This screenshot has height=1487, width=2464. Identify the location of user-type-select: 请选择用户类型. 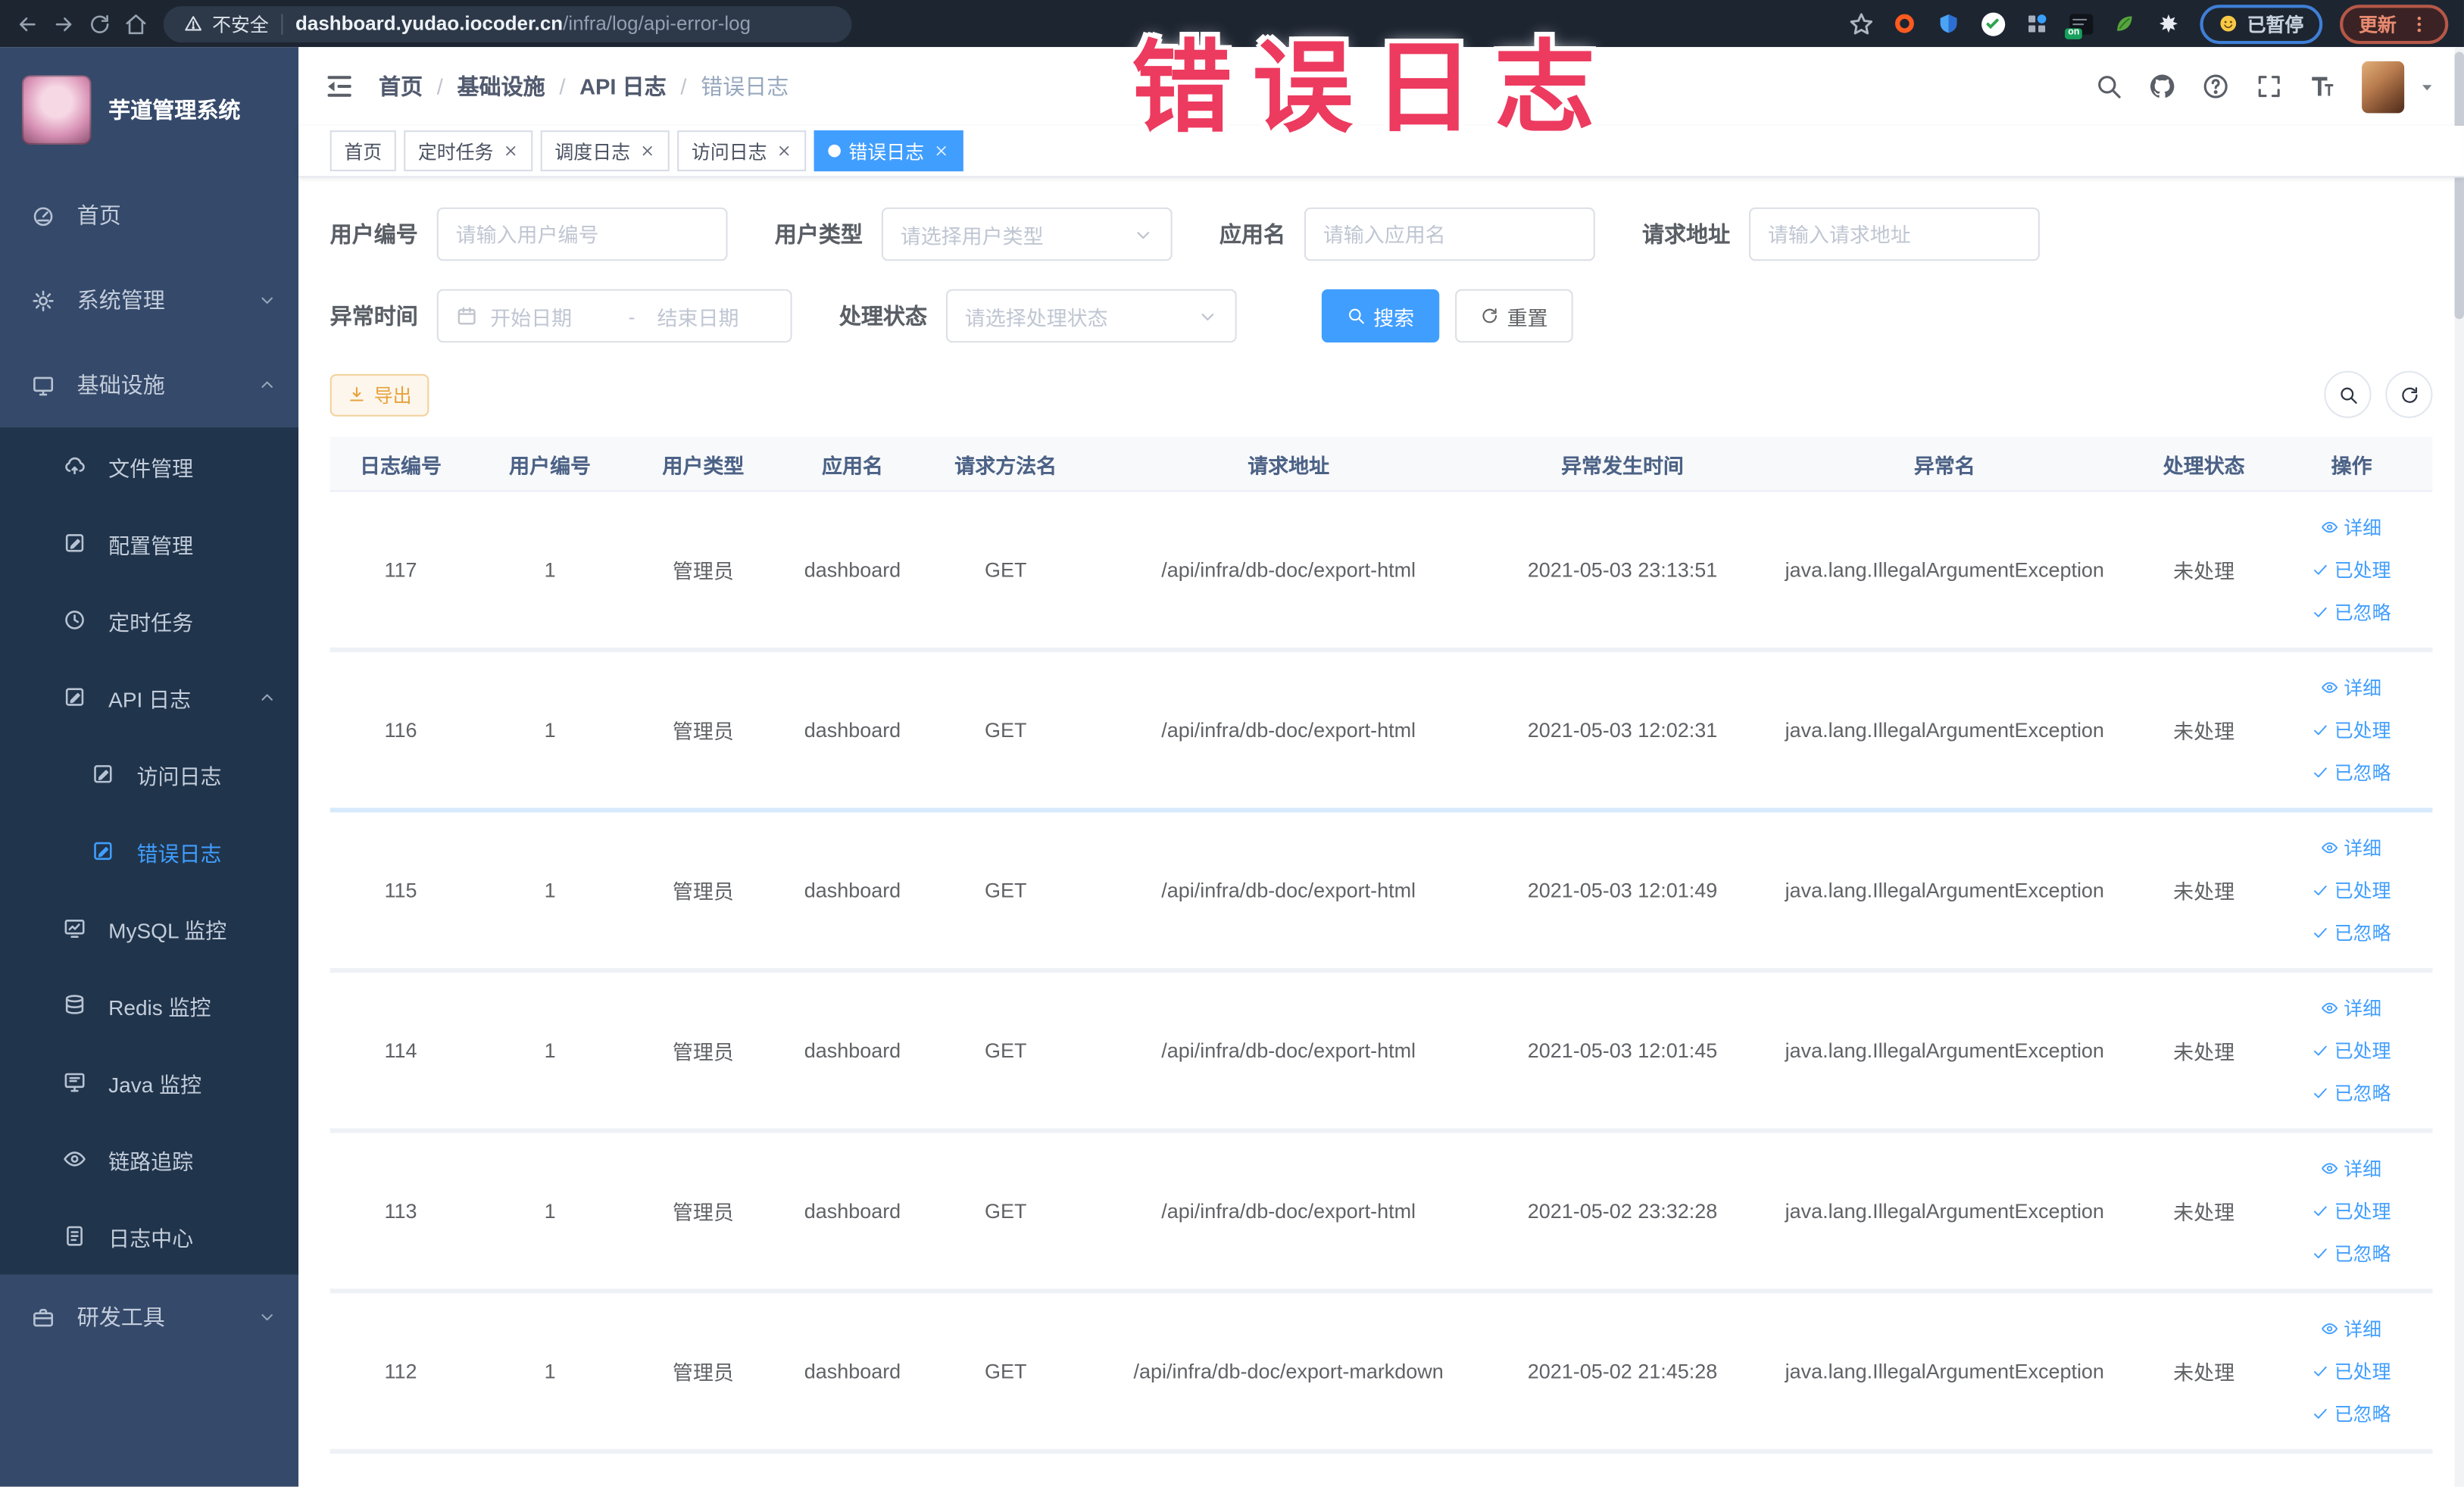
(1027, 234).